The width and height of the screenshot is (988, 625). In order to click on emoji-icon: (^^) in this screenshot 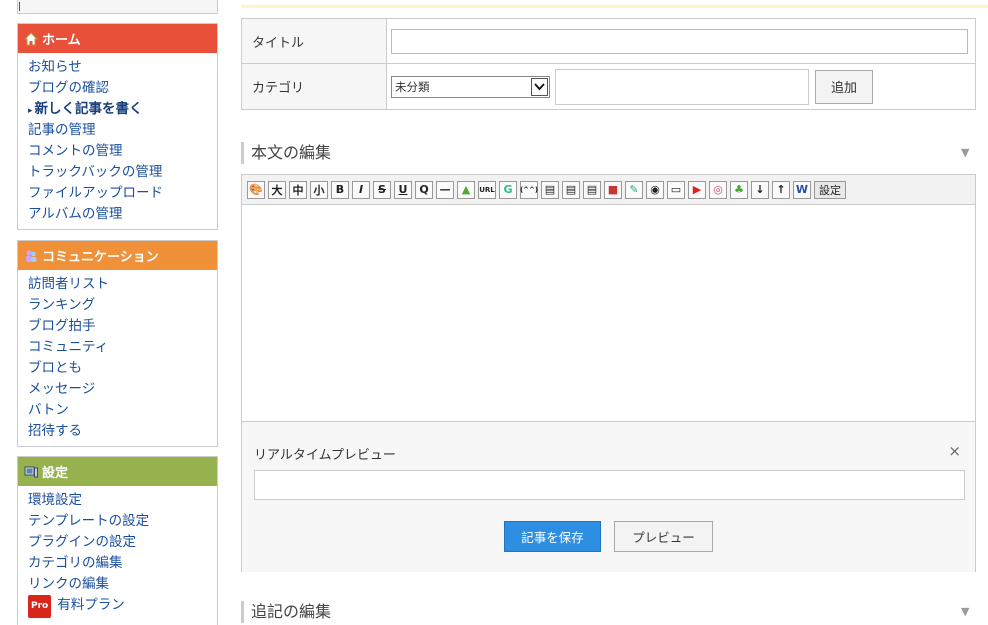, I will do `click(529, 189)`.